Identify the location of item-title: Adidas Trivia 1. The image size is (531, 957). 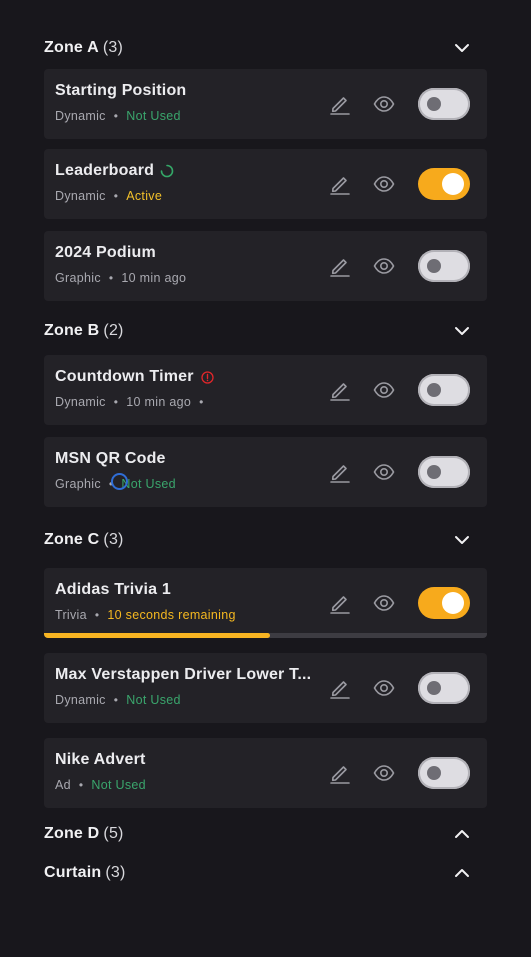
(113, 589).